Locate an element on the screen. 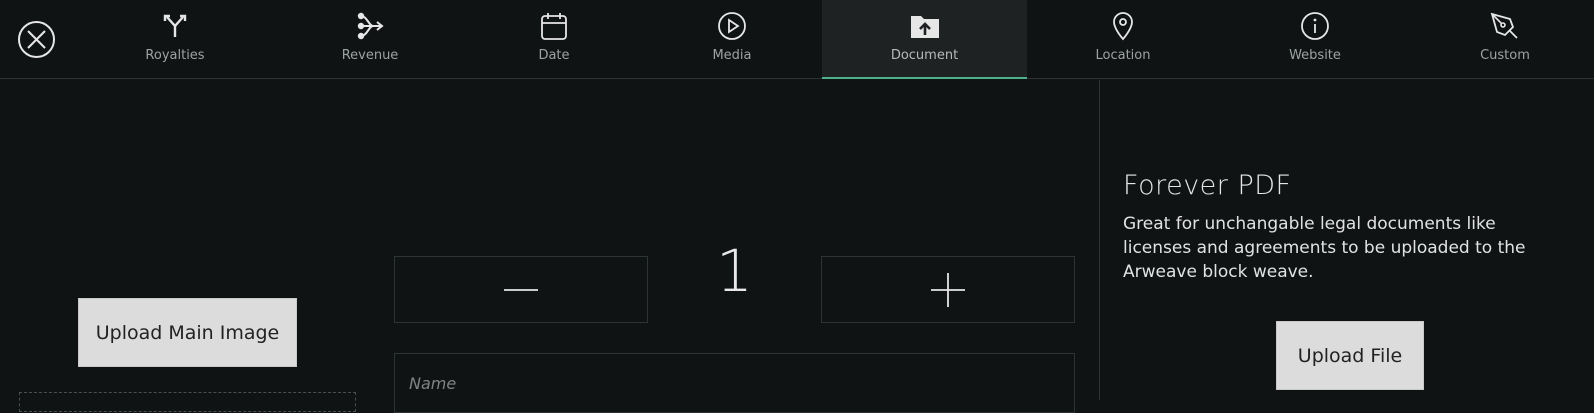  image-dropzone is located at coordinates (187, 402).